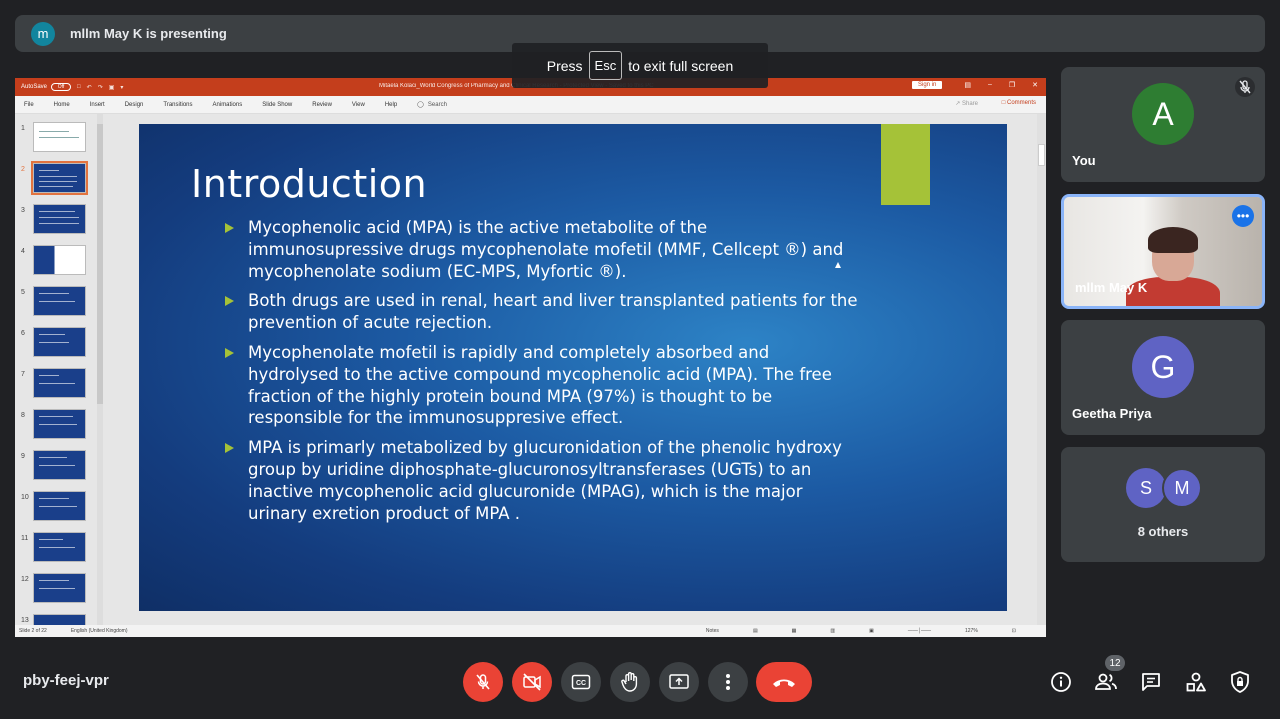 The height and width of the screenshot is (719, 1280). I want to click on svg-text: CC, so click(581, 683).